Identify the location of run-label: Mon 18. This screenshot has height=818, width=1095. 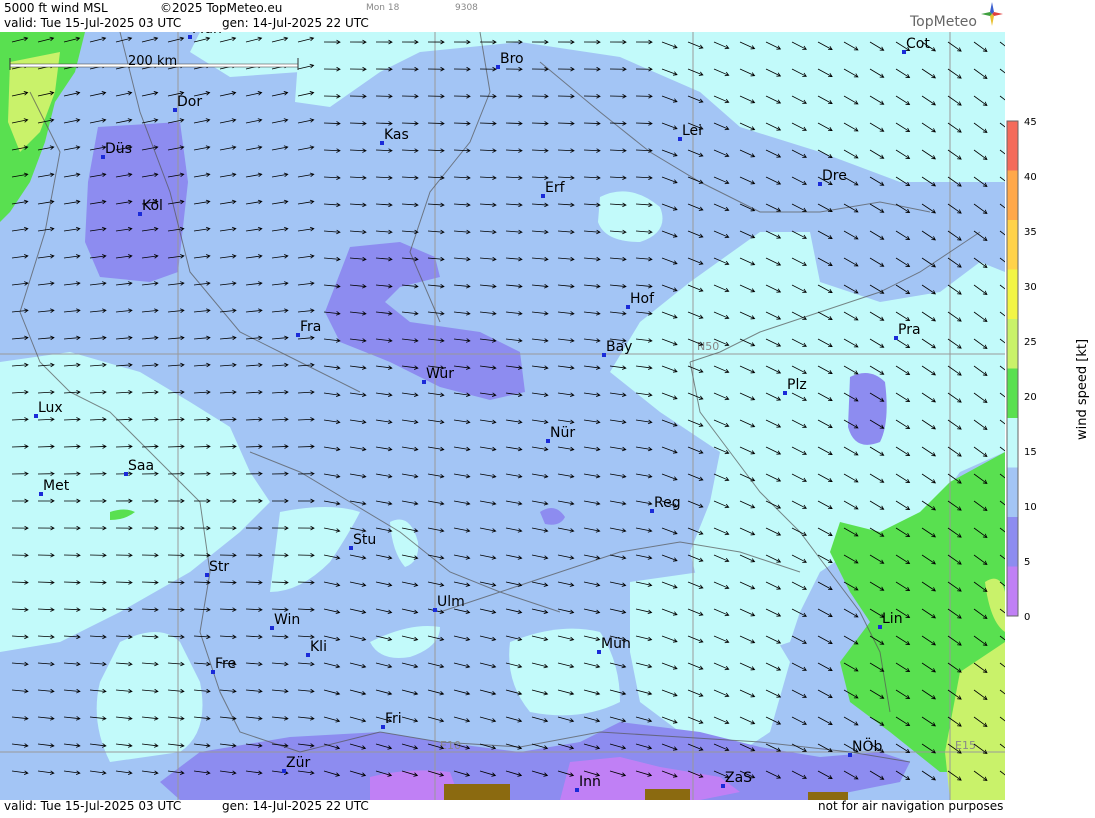
(383, 8).